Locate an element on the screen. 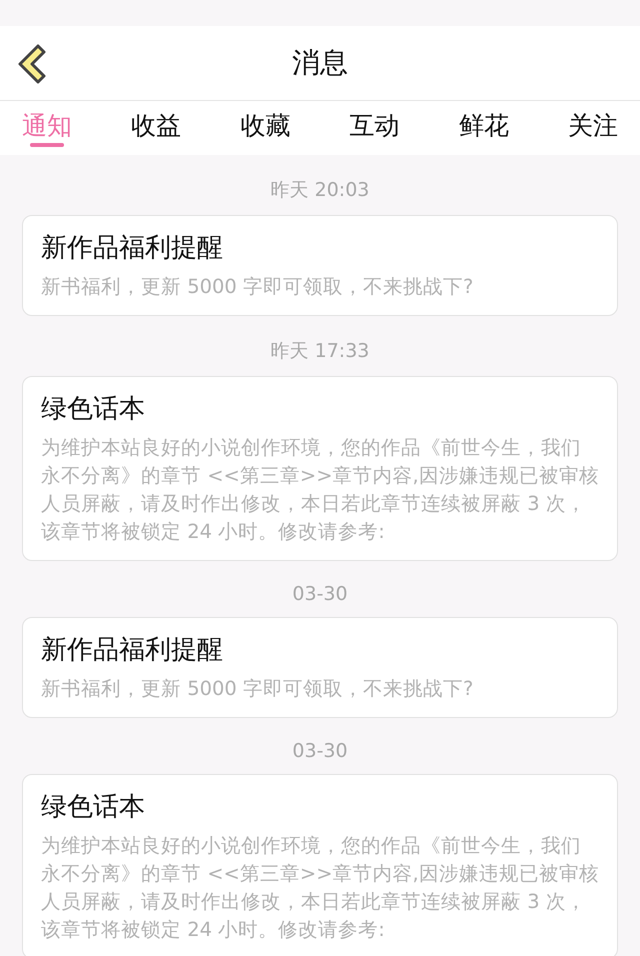 This screenshot has width=640, height=956. message-time: 昨天 17:33 is located at coordinates (320, 351).